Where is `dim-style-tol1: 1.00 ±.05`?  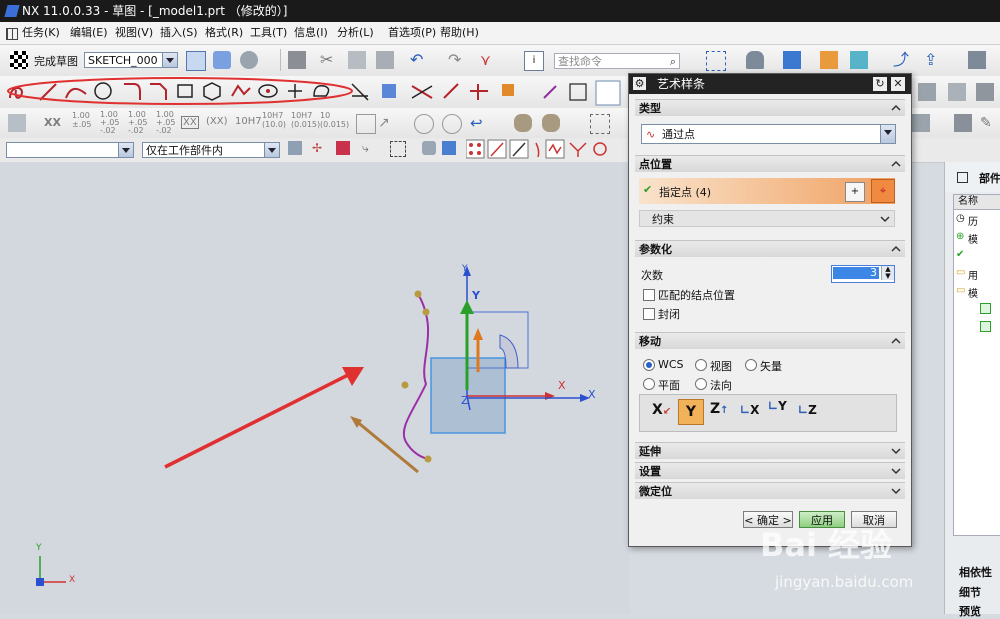 dim-style-tol1: 1.00 ±.05 is located at coordinates (82, 120).